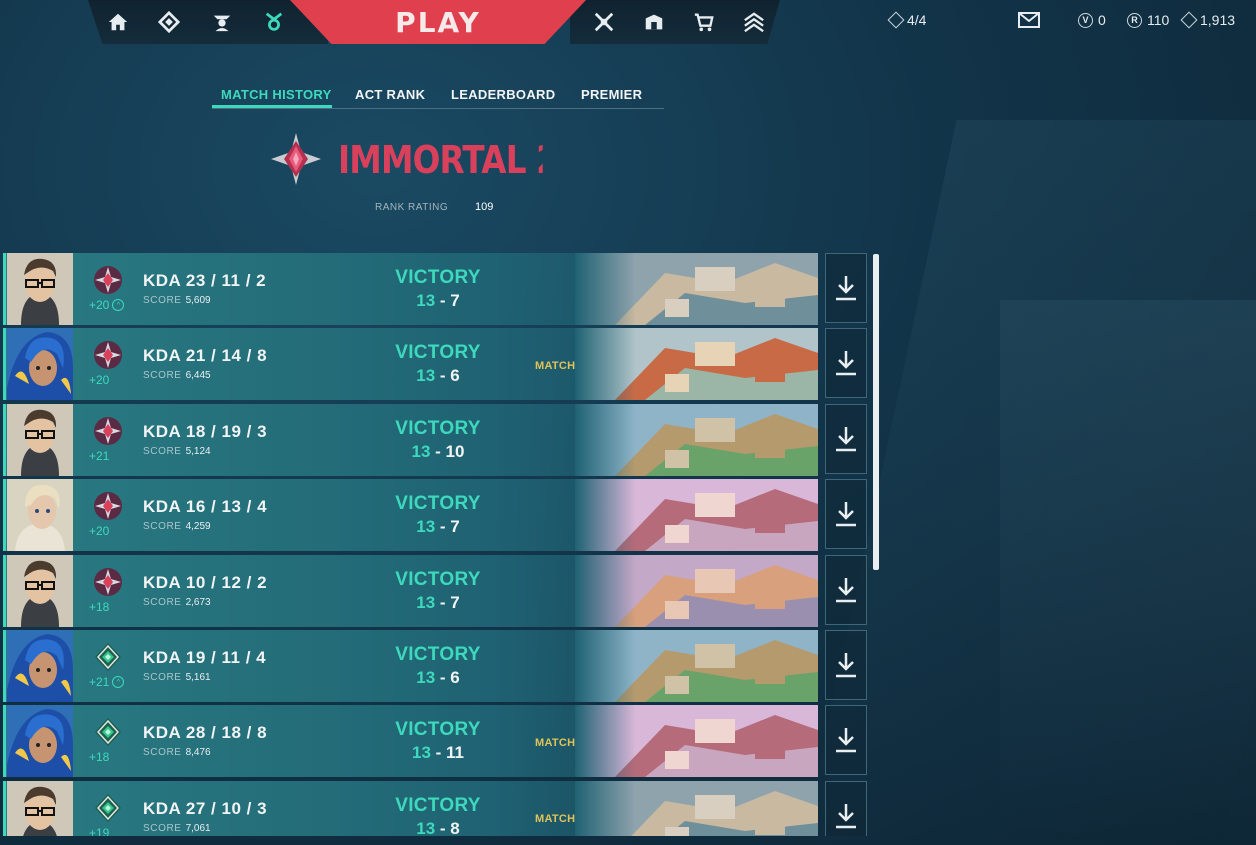 This screenshot has width=1256, height=845. I want to click on radianite-points: R 110, so click(1148, 20).